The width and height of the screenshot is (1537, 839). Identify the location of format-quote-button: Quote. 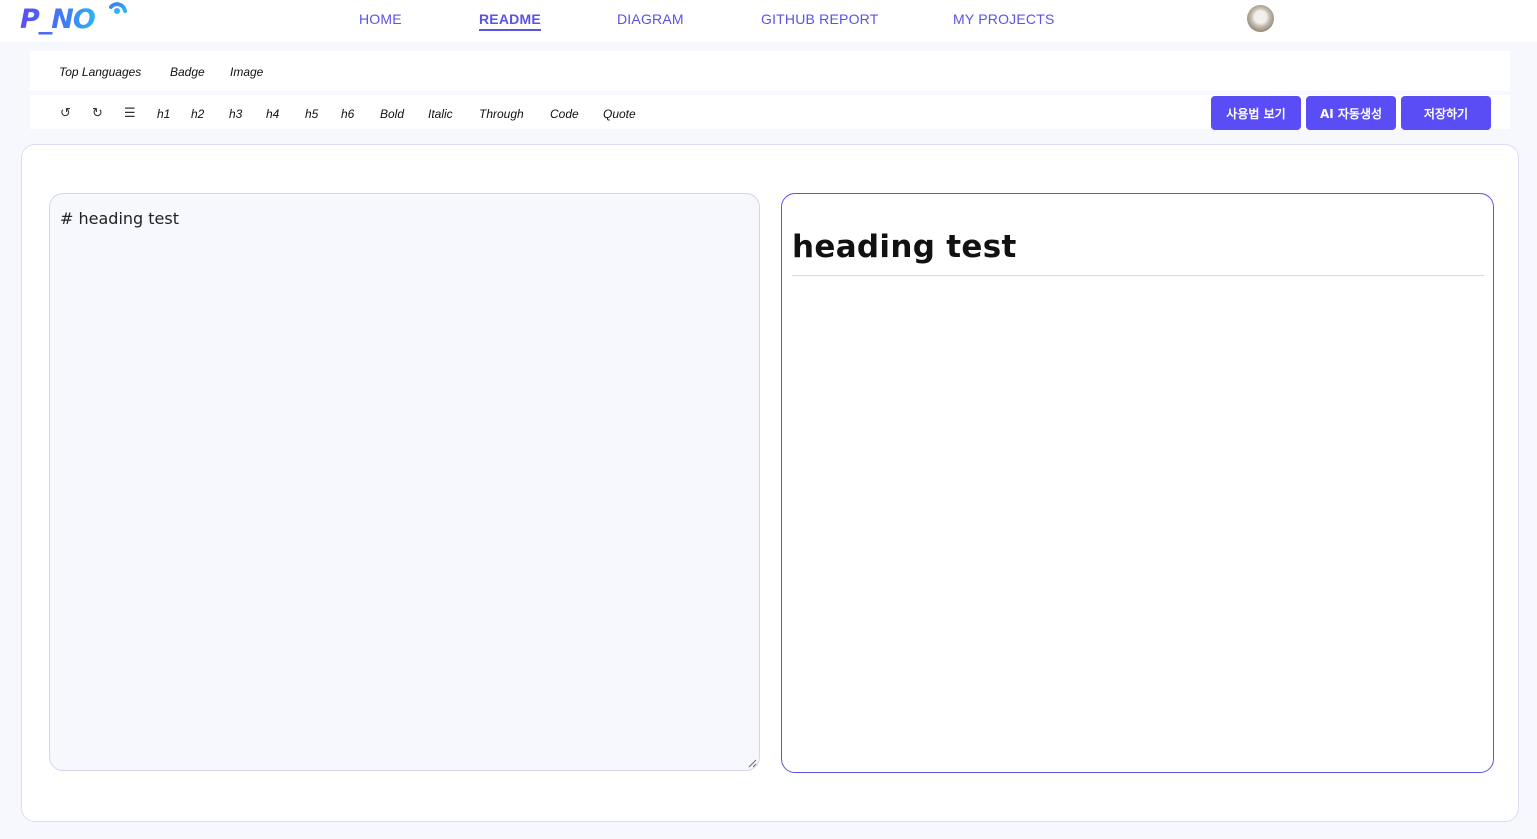
(619, 114).